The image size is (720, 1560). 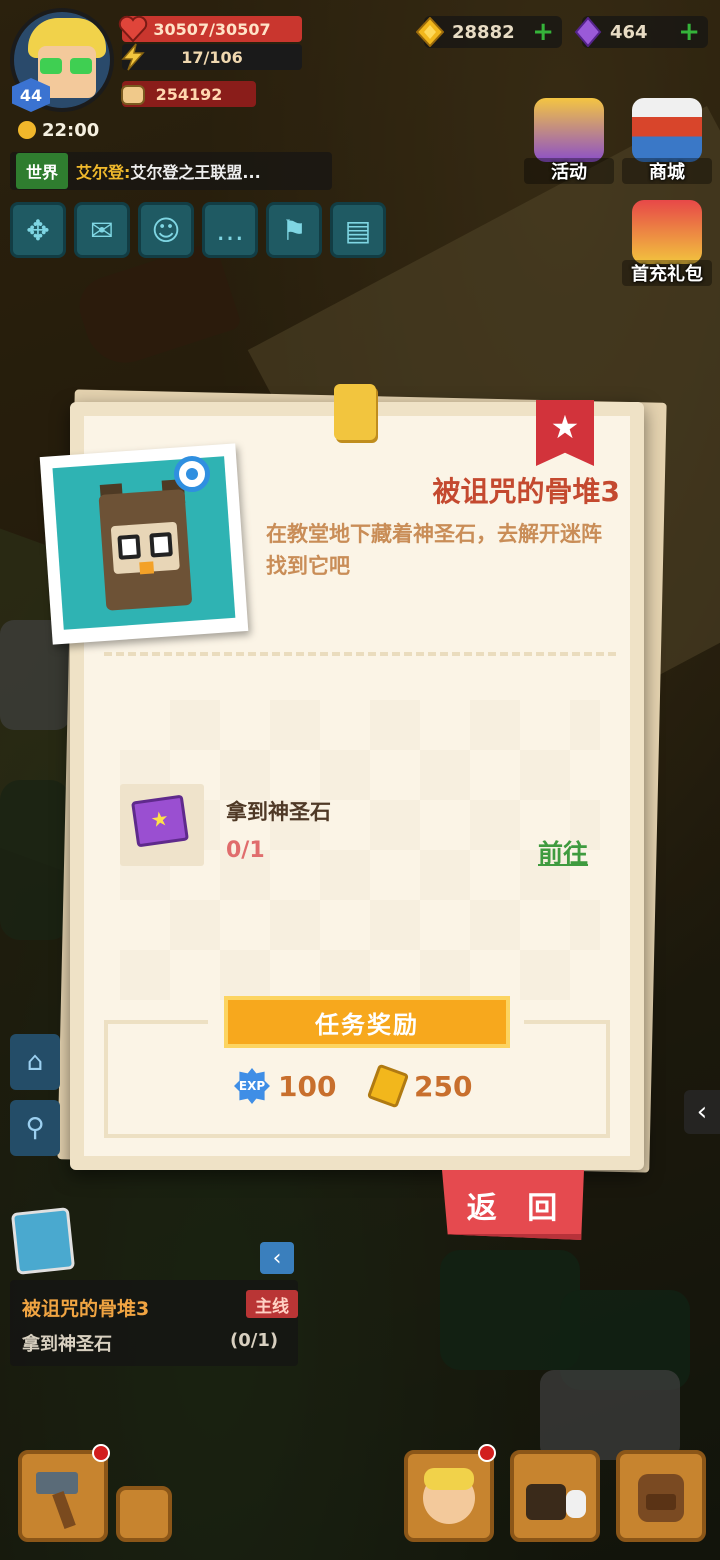 I want to click on owl-beak, so click(x=147, y=568).